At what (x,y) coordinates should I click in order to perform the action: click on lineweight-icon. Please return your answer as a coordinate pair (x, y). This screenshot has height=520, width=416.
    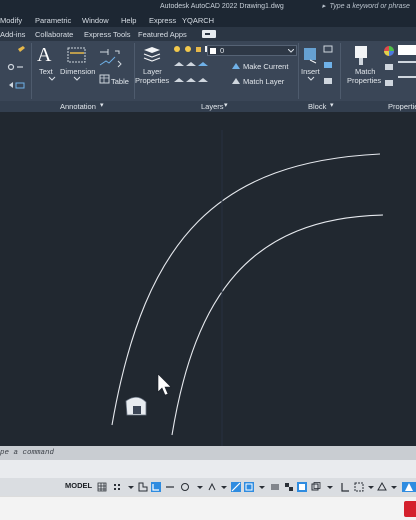
    Looking at the image, I should click on (275, 487).